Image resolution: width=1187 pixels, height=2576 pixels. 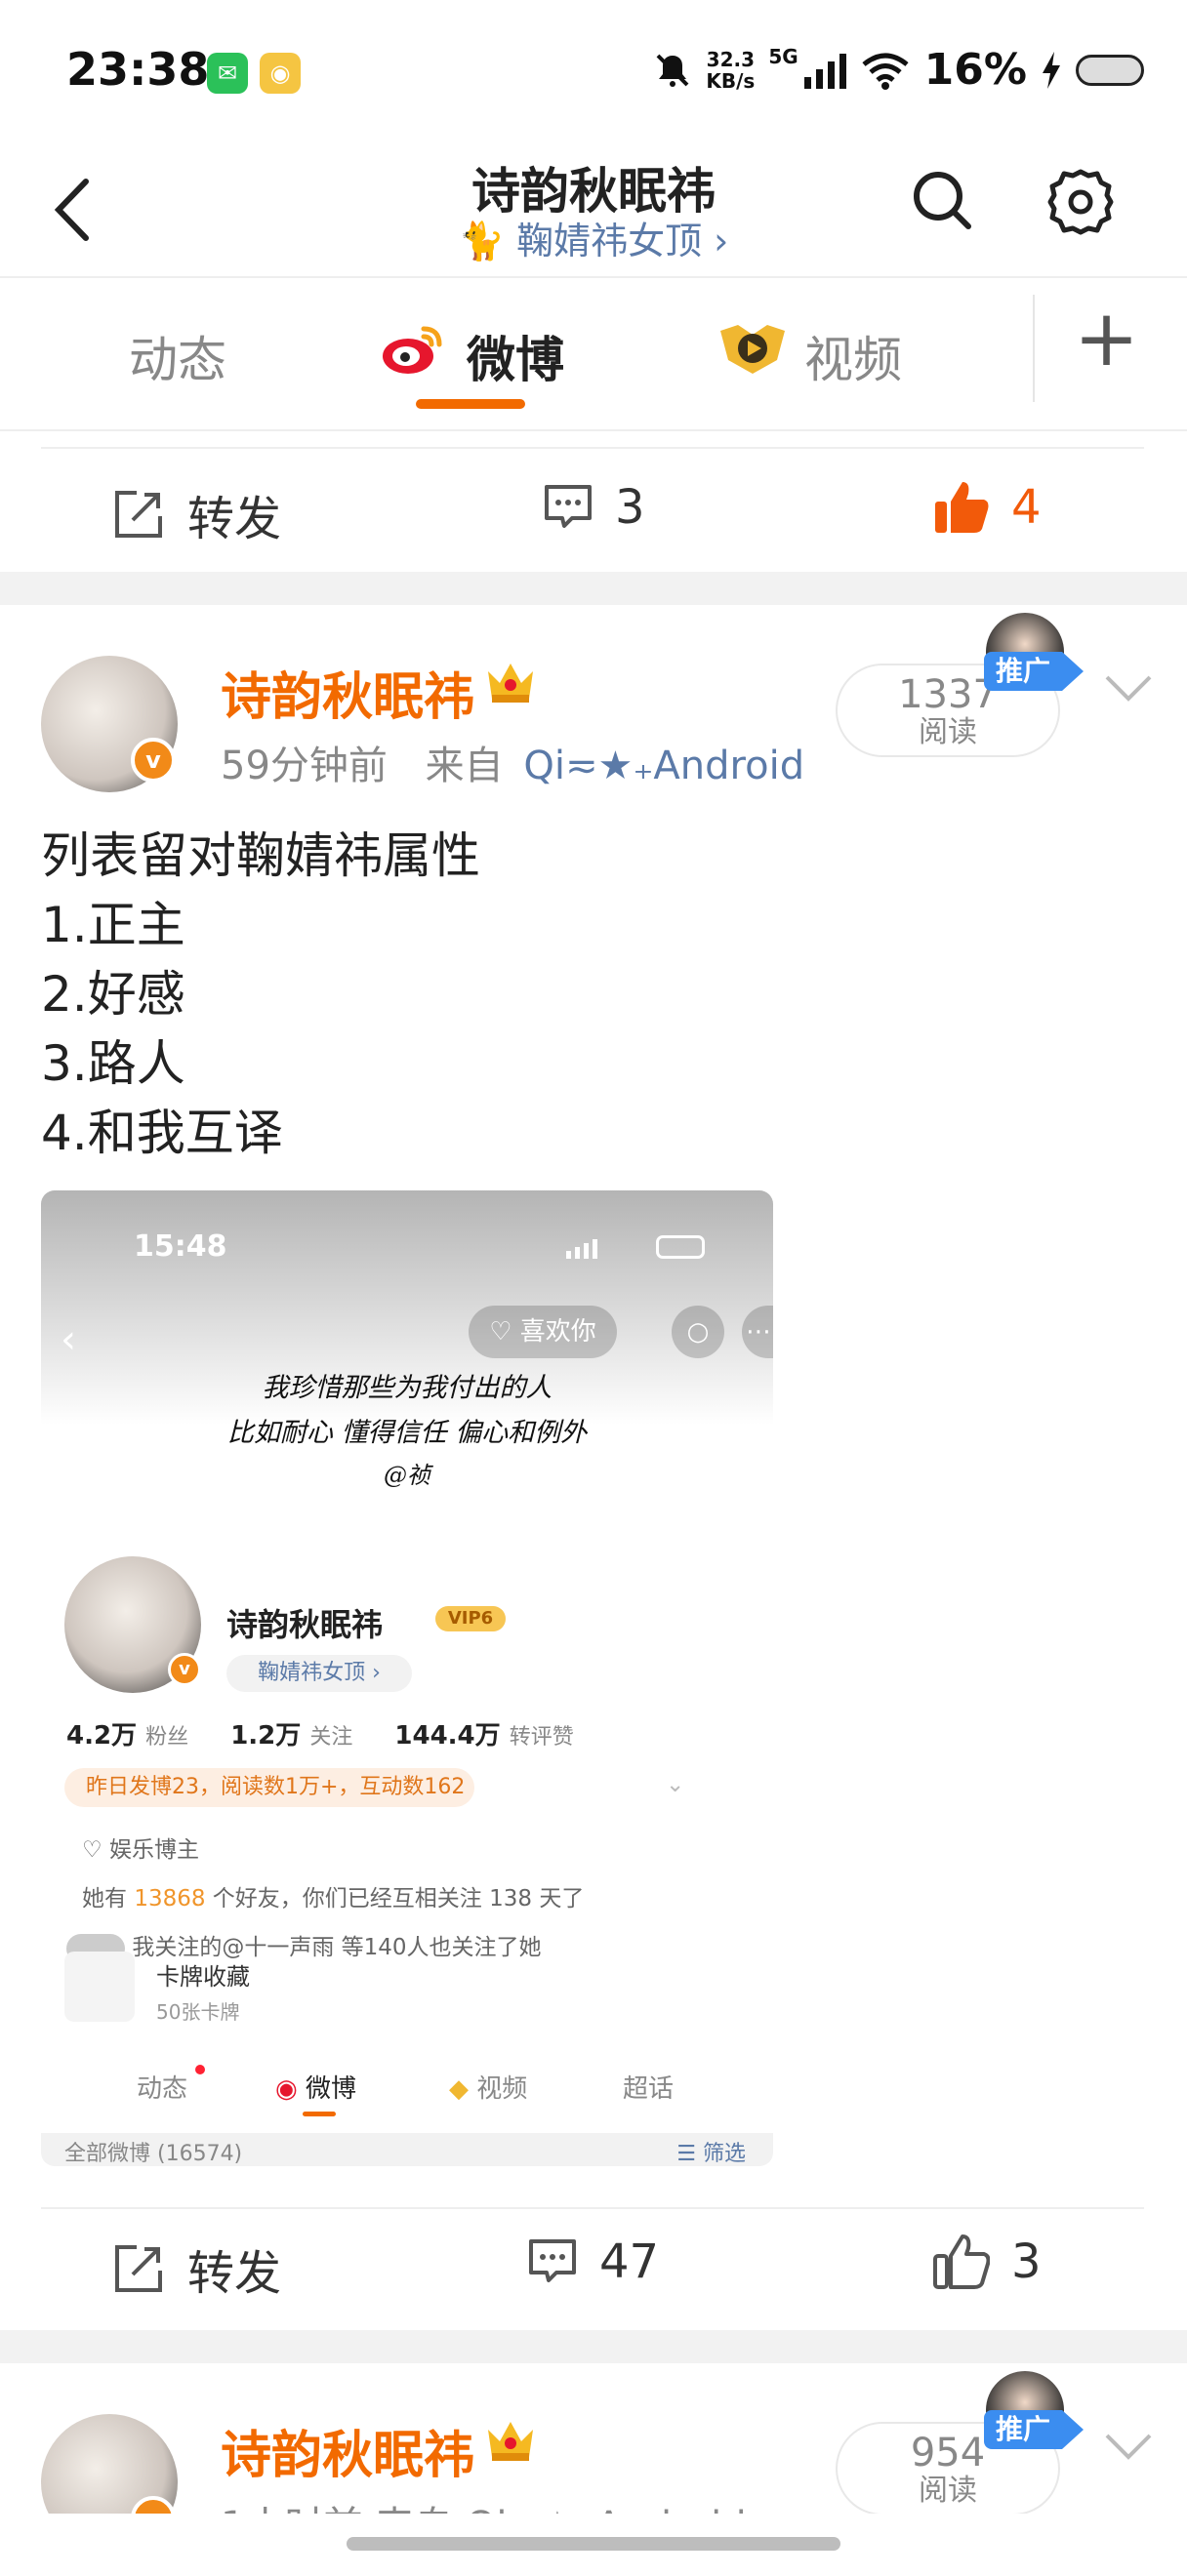 I want to click on mute-bell-icon, so click(x=672, y=70).